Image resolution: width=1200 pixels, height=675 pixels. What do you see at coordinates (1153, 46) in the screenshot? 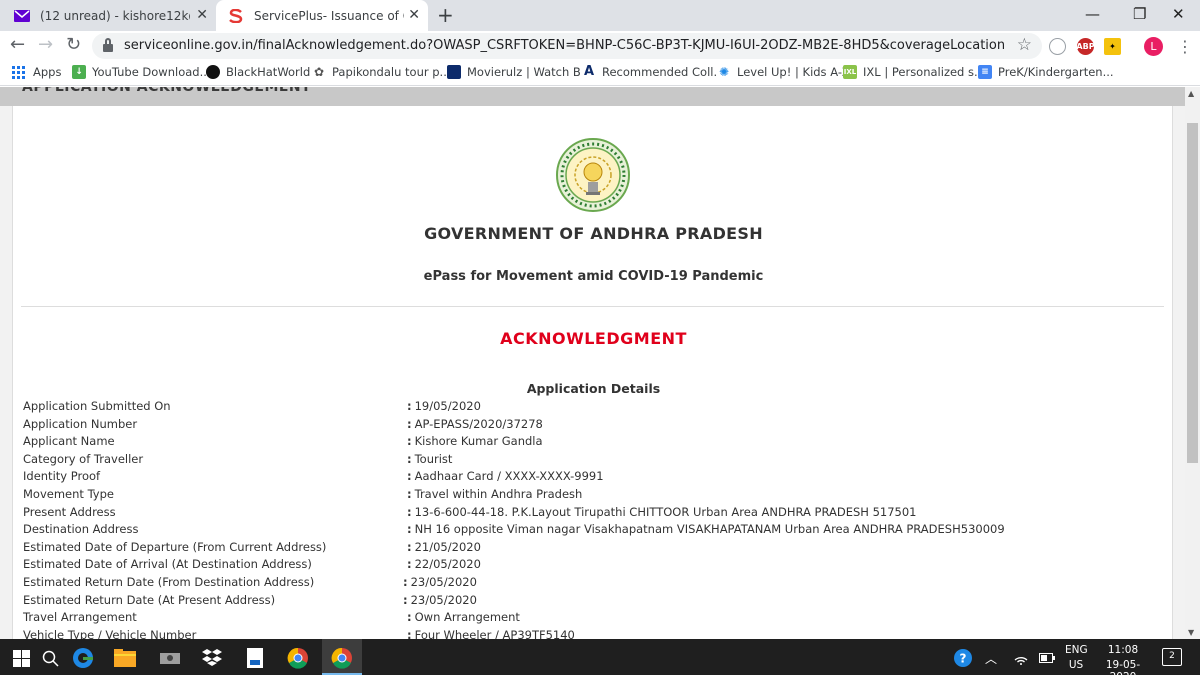
I see `profile-avatar: L` at bounding box center [1153, 46].